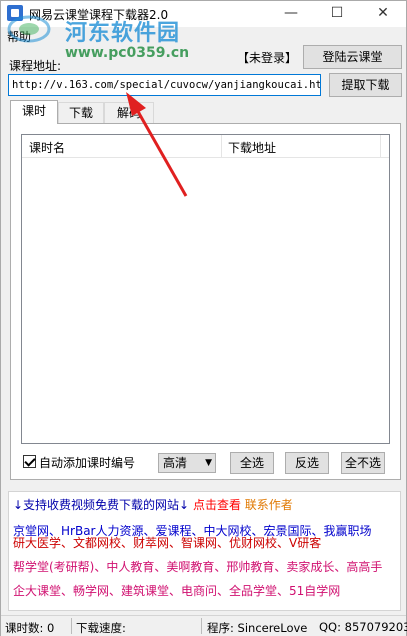  Describe the element at coordinates (30, 628) in the screenshot. I see `lesson-count: 课时数: 0` at that location.